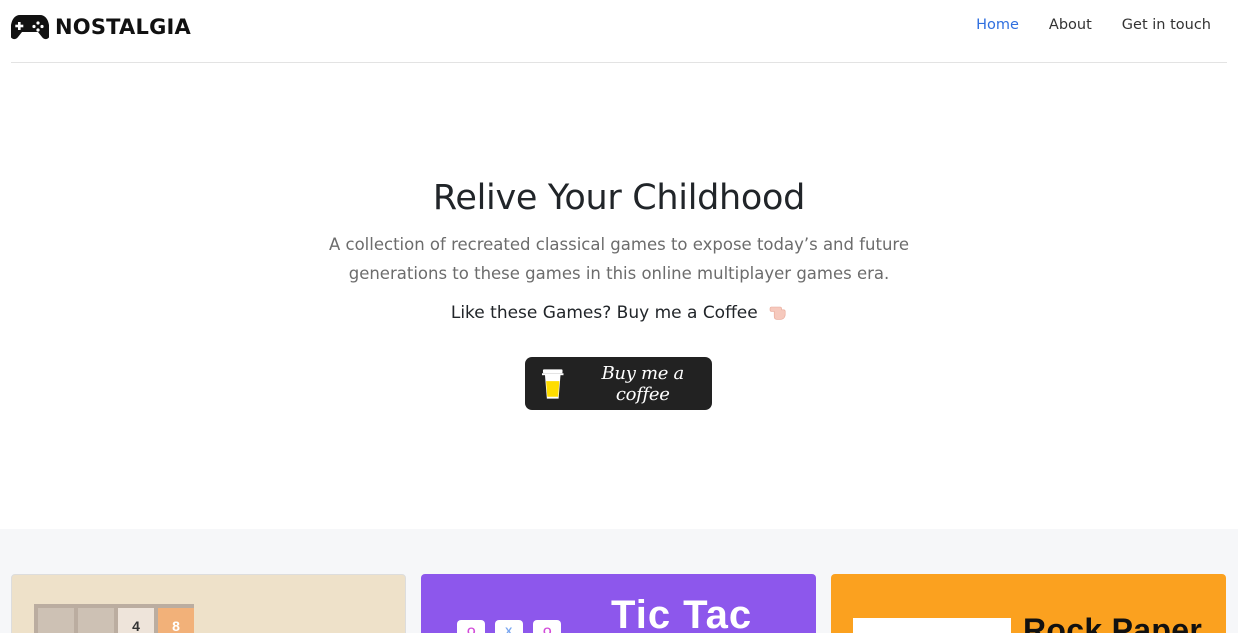  Describe the element at coordinates (777, 313) in the screenshot. I see `pointing-hand-icon` at that location.